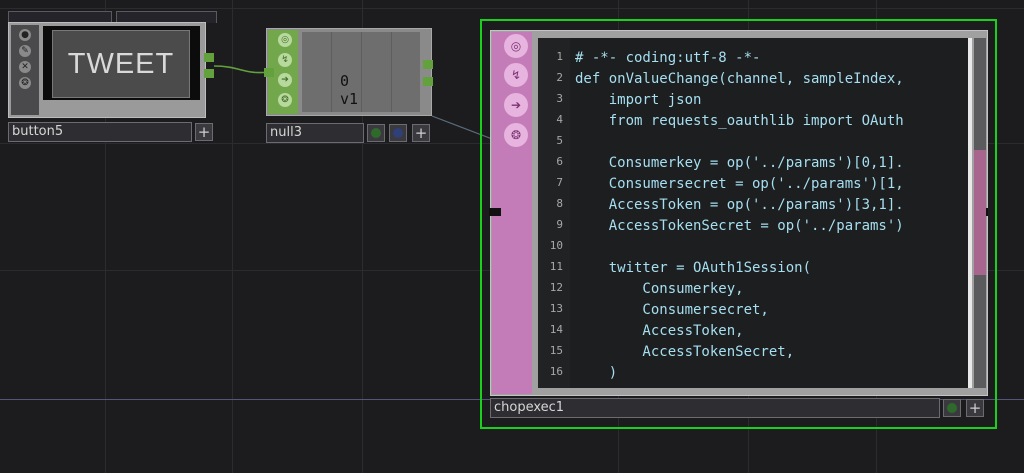 The width and height of the screenshot is (1024, 473). I want to click on bypass-flag-icon: ✕, so click(25, 67).